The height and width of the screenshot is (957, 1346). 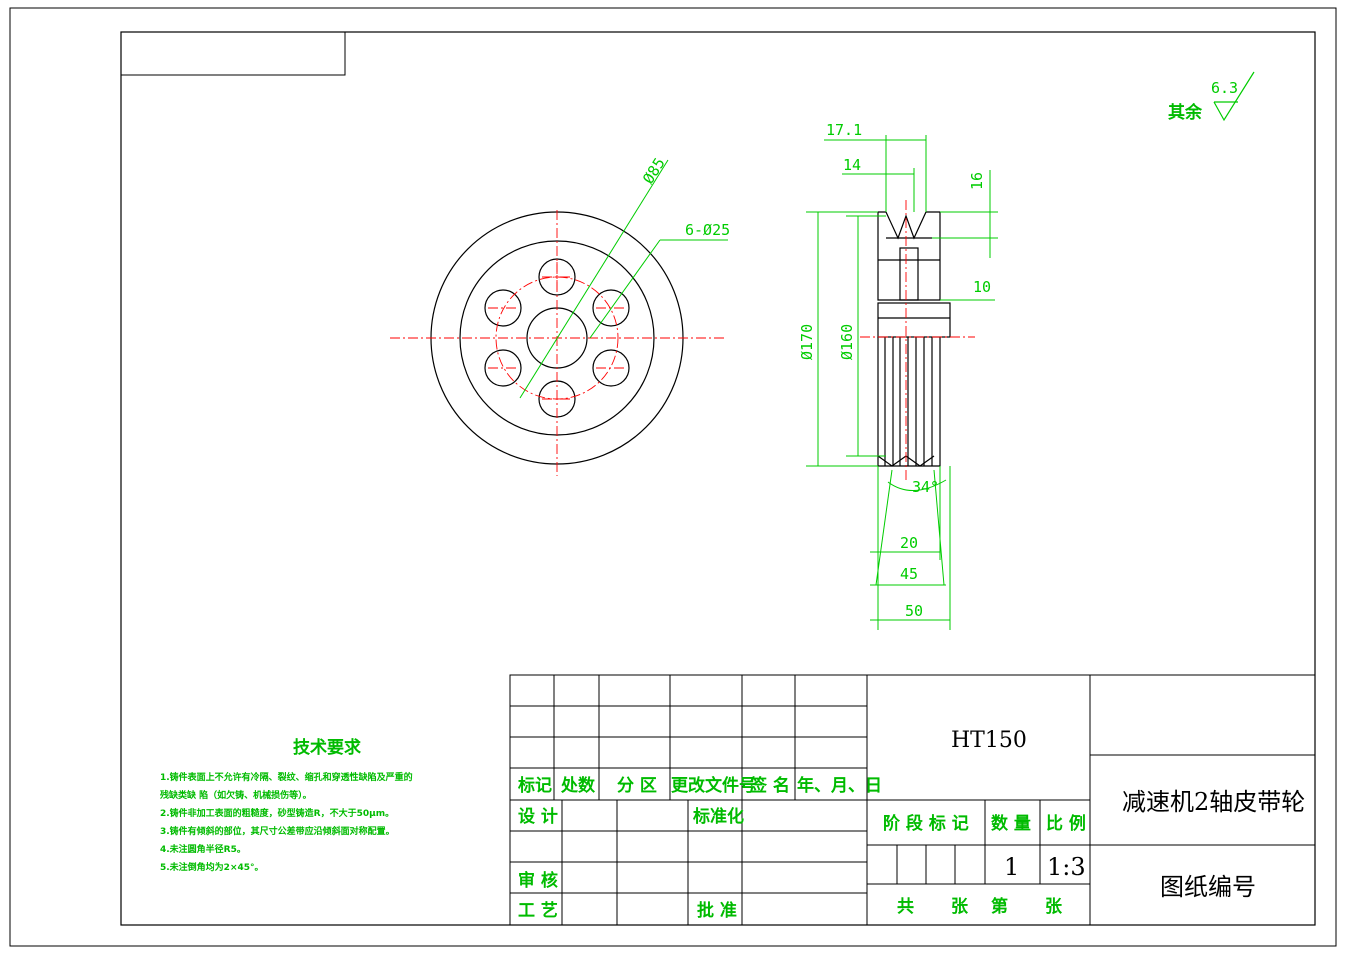 I want to click on dim-14: 14, so click(x=852, y=165).